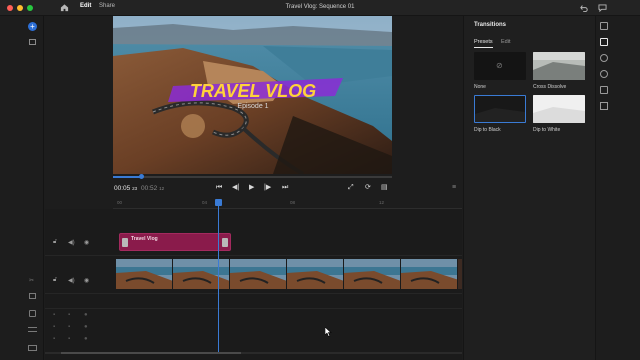  What do you see at coordinates (604, 74) in the screenshot?
I see `speed-panel-icon` at bounding box center [604, 74].